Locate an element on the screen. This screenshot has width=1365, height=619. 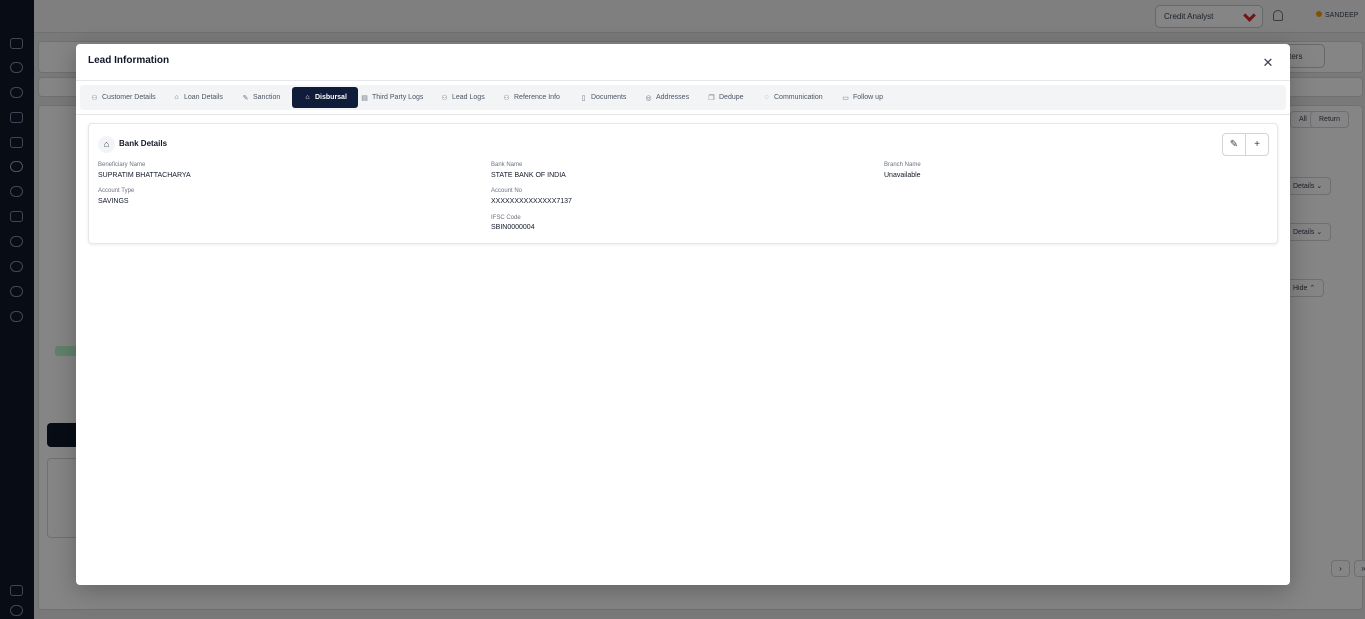
tab-documents: ▯ Documents is located at coordinates (603, 97).